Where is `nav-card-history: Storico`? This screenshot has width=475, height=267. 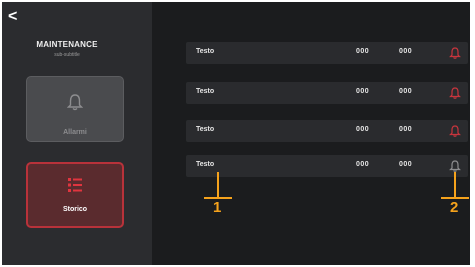 nav-card-history: Storico is located at coordinates (75, 195).